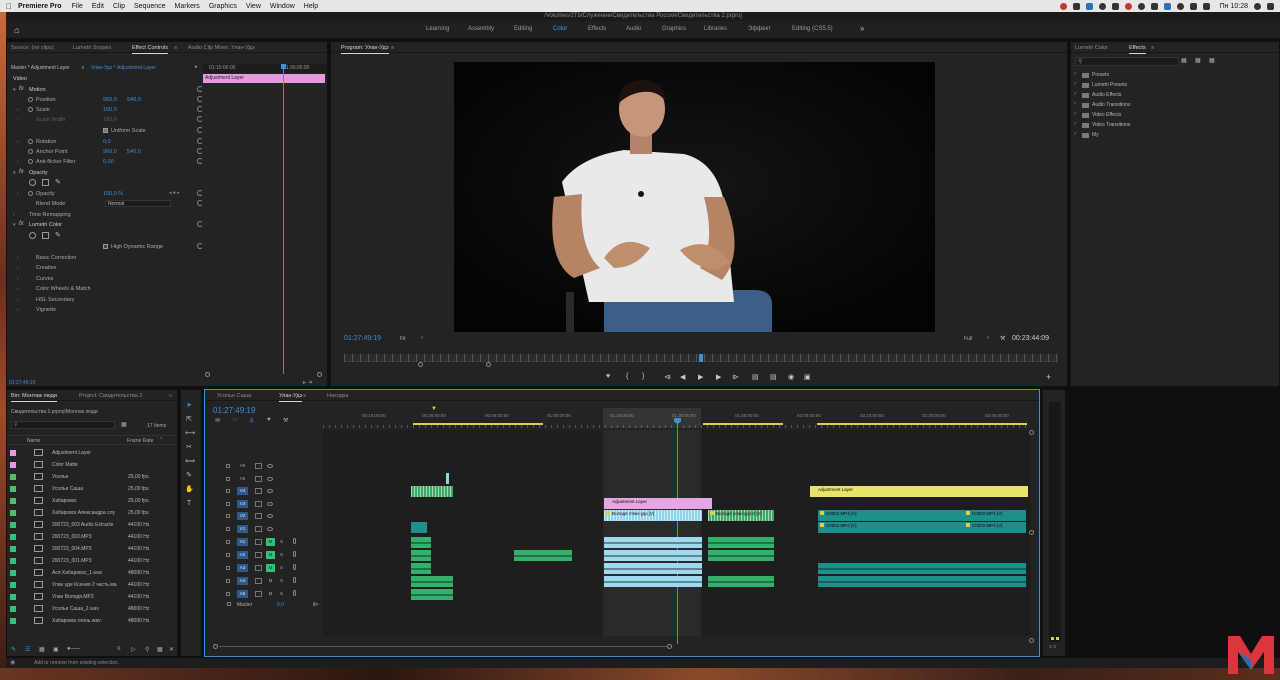 Image resolution: width=1280 pixels, height=680 pixels. I want to click on play-icon: ▶, so click(700, 377).